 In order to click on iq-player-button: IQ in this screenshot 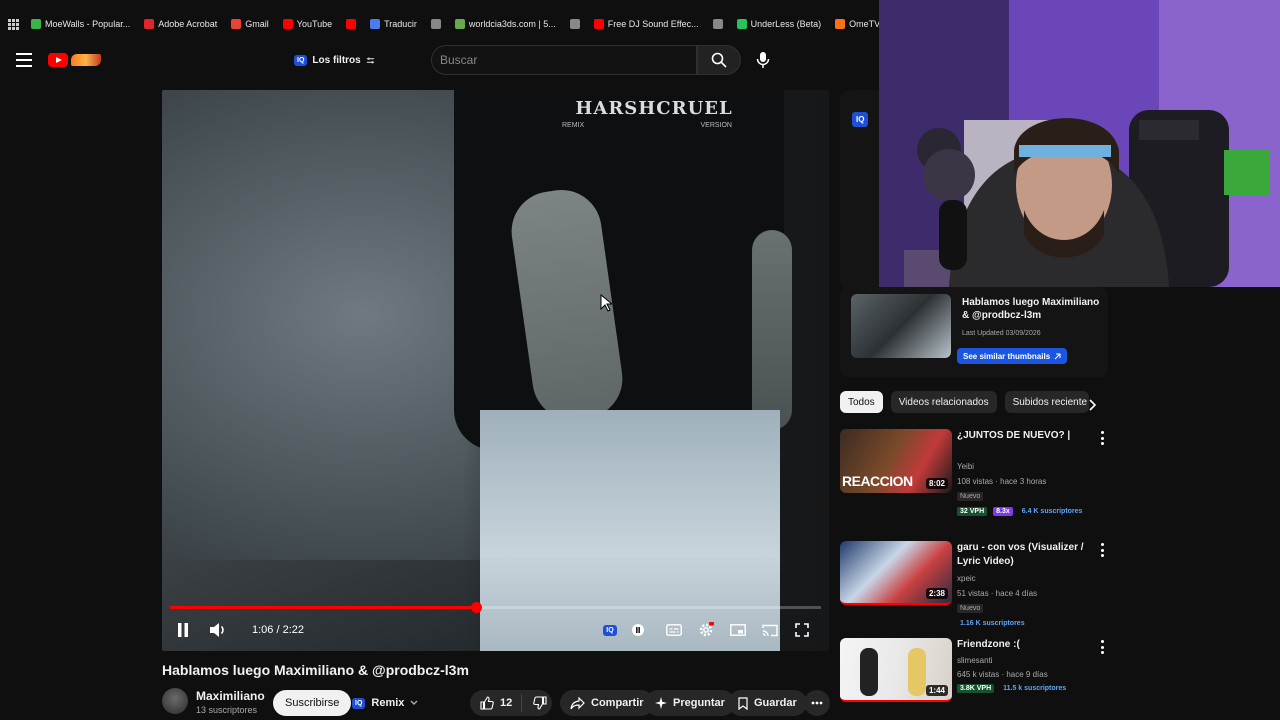, I will do `click(610, 630)`.